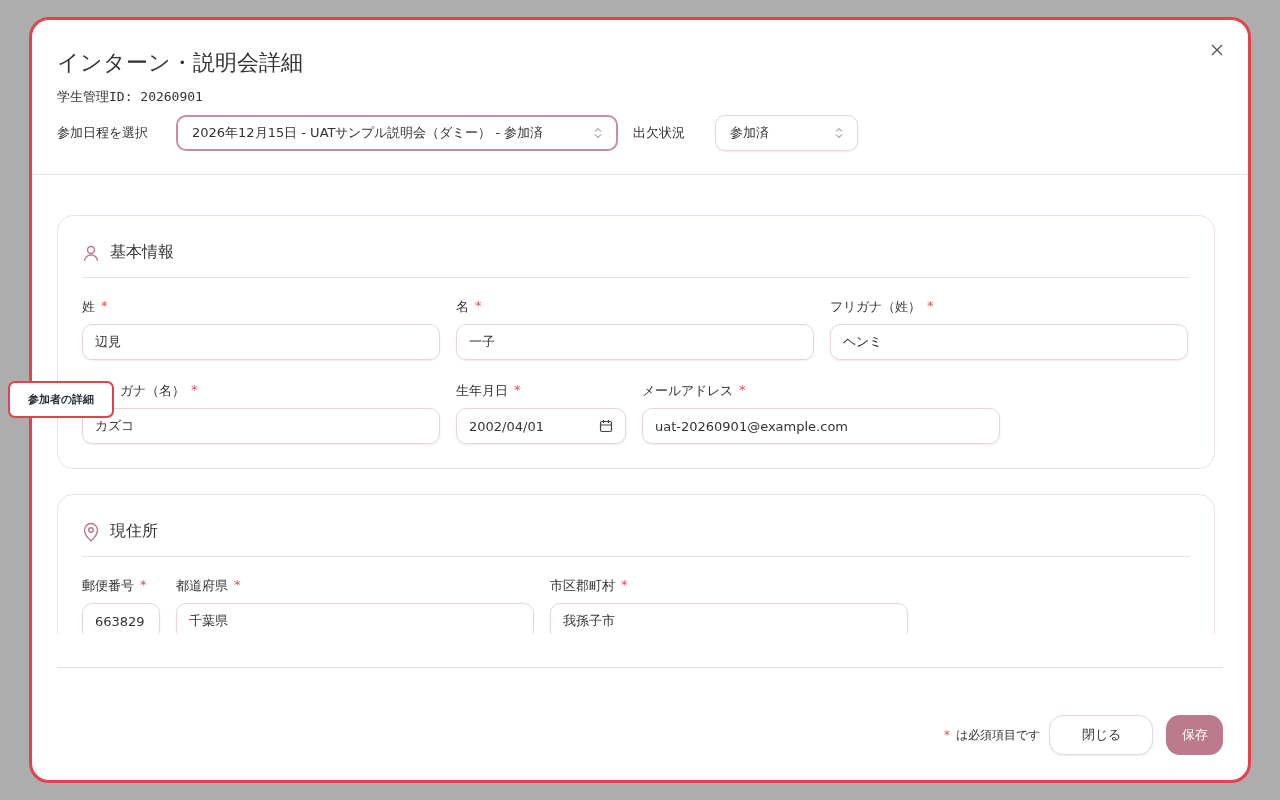 Image resolution: width=1280 pixels, height=800 pixels. I want to click on field-label: 姓, so click(88, 307).